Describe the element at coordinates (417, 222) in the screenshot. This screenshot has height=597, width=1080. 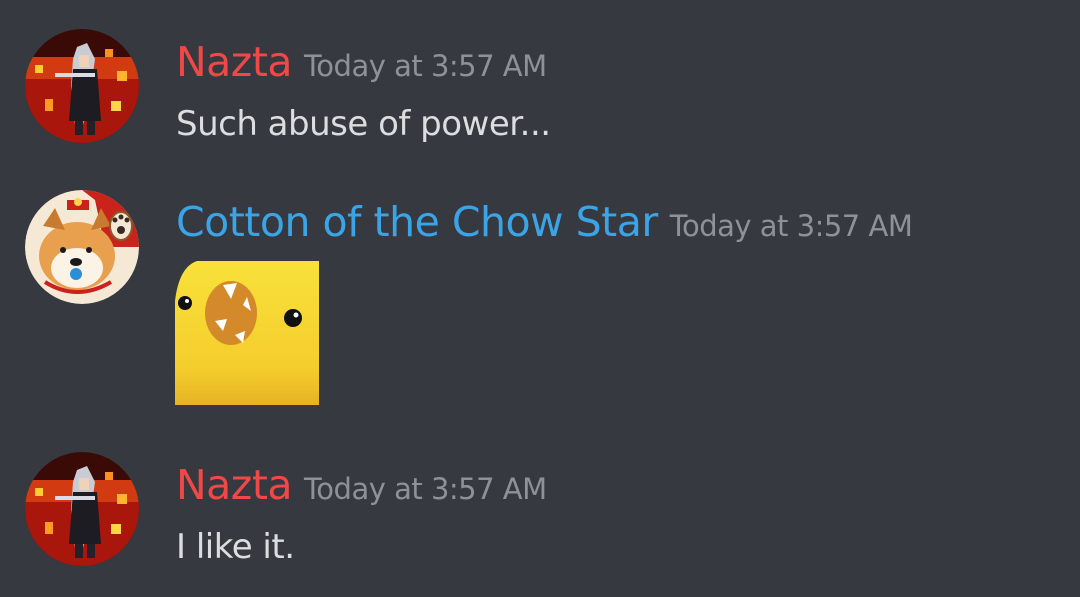
I see `author-name: Cotton of the Chow Star` at that location.